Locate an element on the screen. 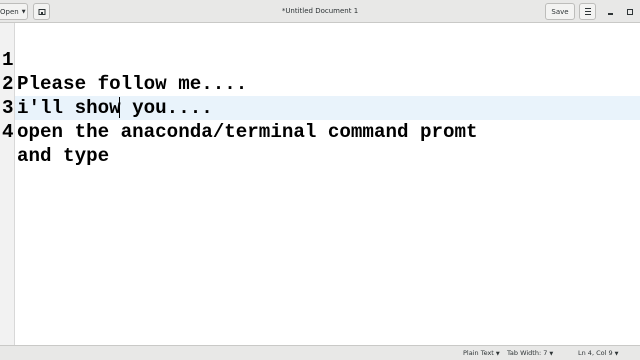 The width and height of the screenshot is (640, 360). cursor-position-label: Ln 4, Col 9 is located at coordinates (595, 353).